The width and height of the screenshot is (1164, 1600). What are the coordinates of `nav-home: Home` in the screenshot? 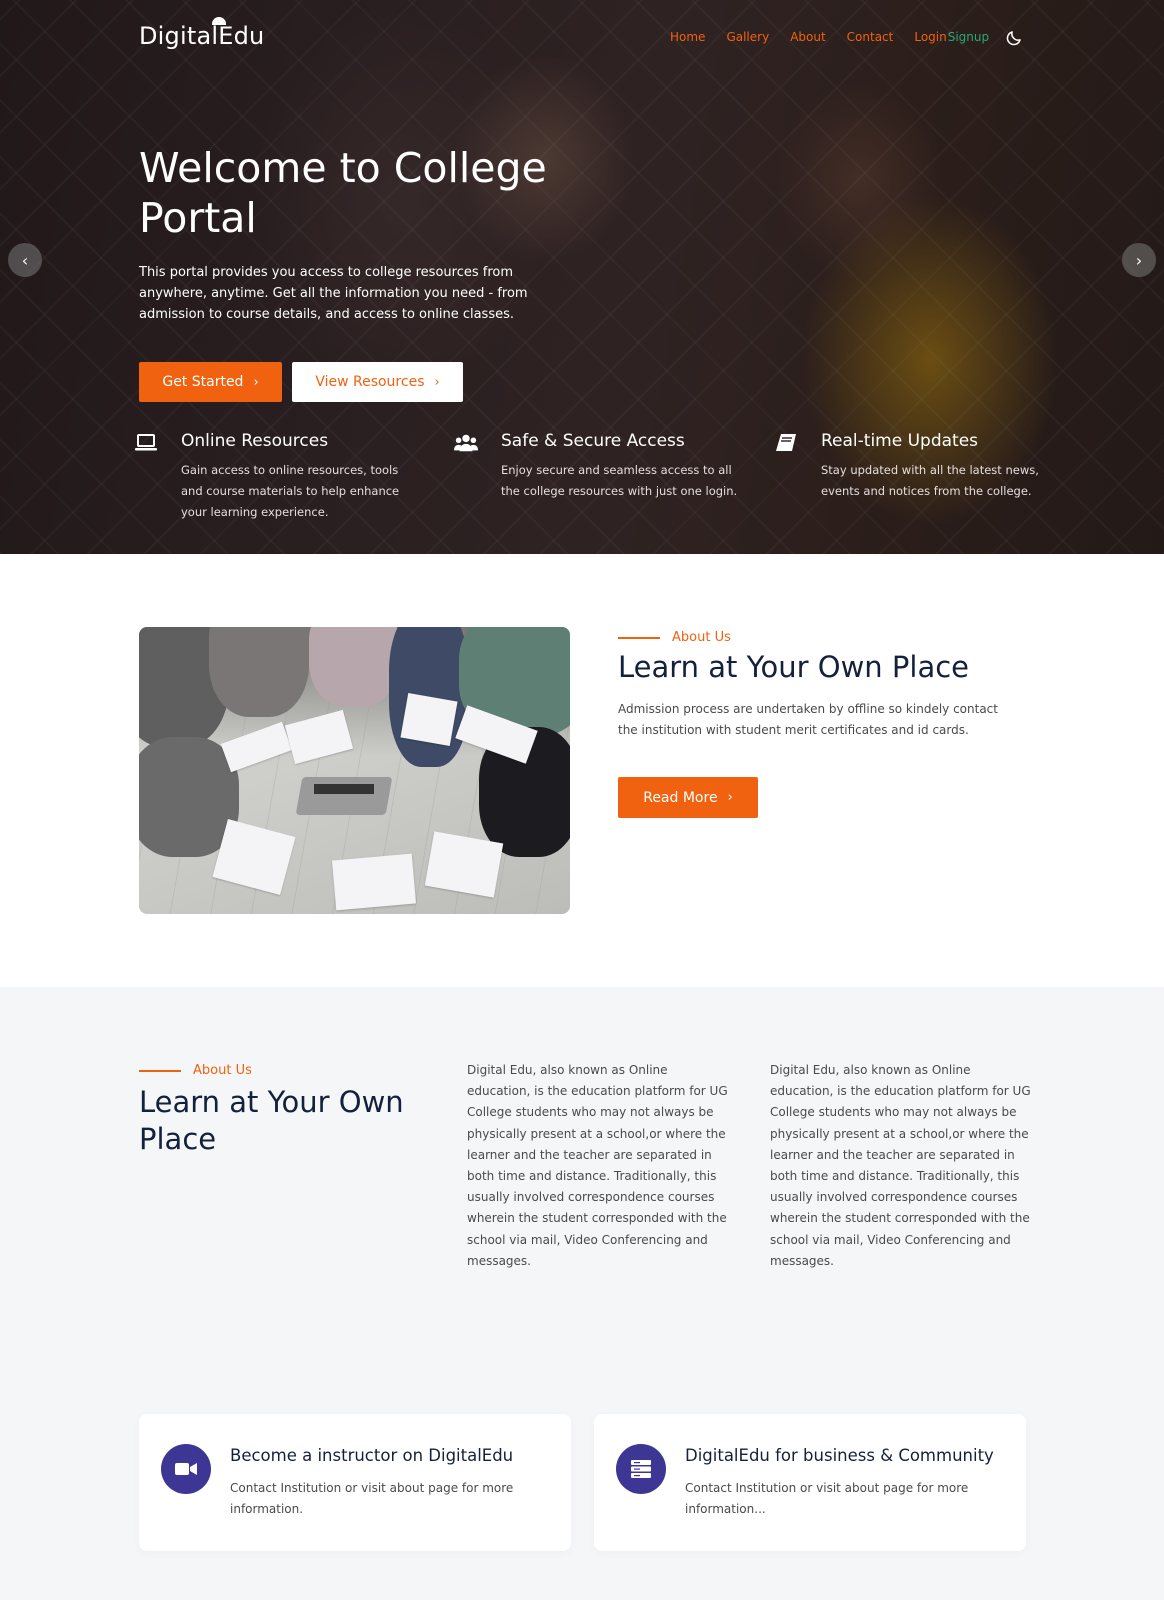 It's located at (687, 37).